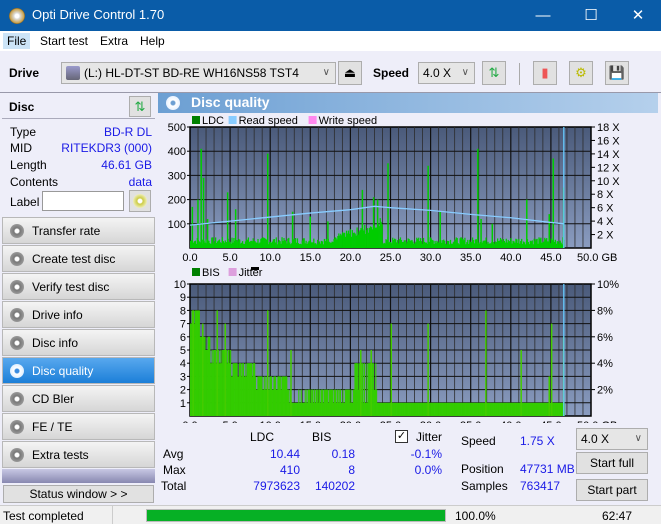  Describe the element at coordinates (437, 73) in the screenshot. I see `speed-select-value: 4.0 X` at that location.